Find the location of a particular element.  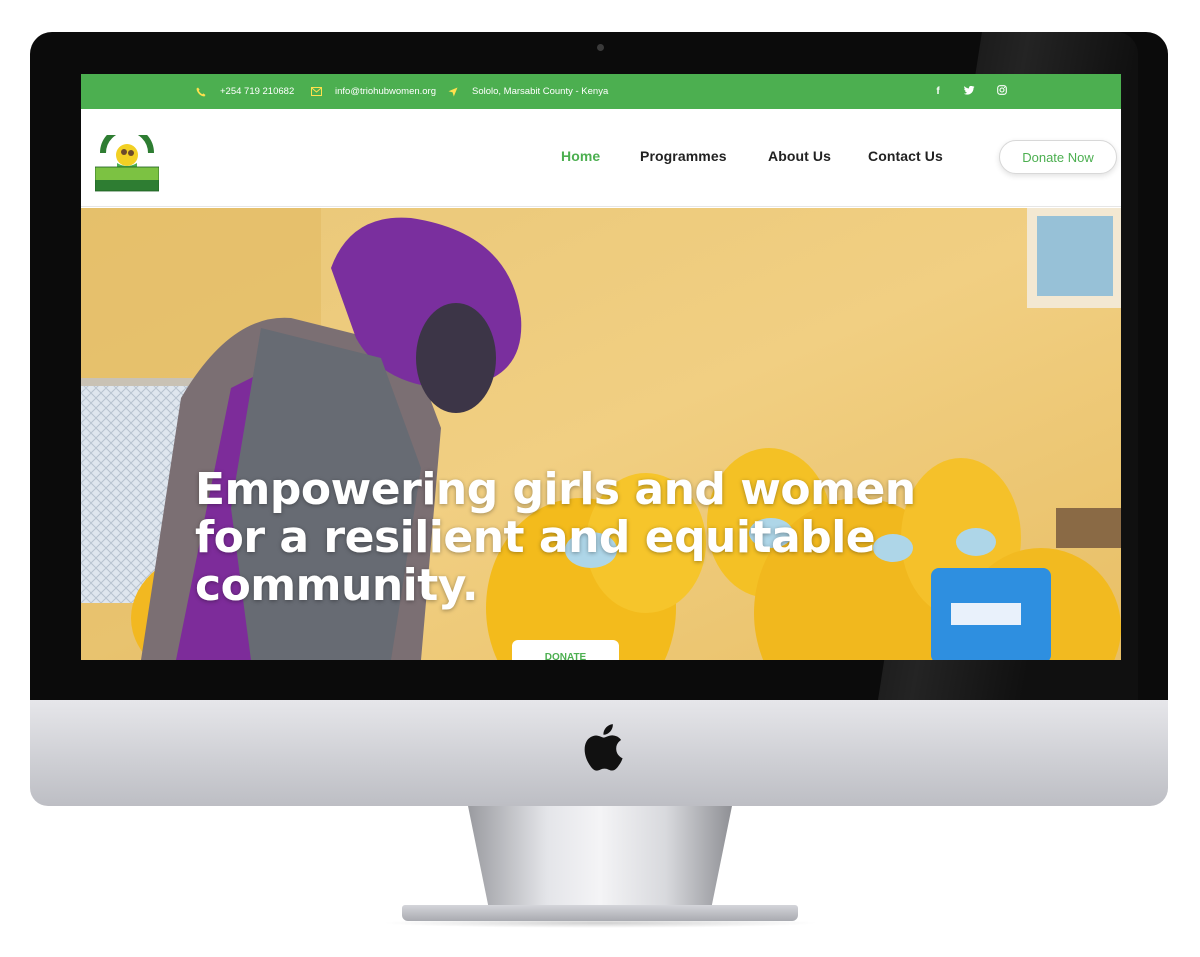

contact-email: info@triohubwomen.org is located at coordinates (373, 91).